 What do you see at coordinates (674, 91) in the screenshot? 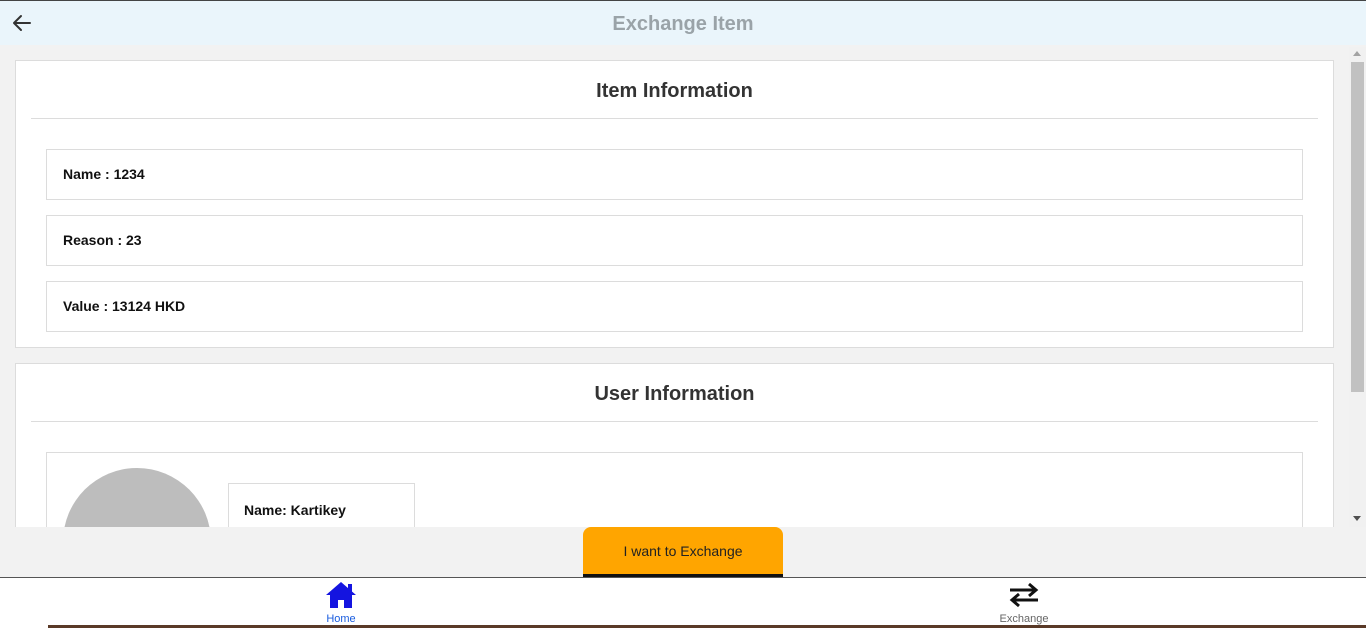
I see `item-information-title: Item Information` at bounding box center [674, 91].